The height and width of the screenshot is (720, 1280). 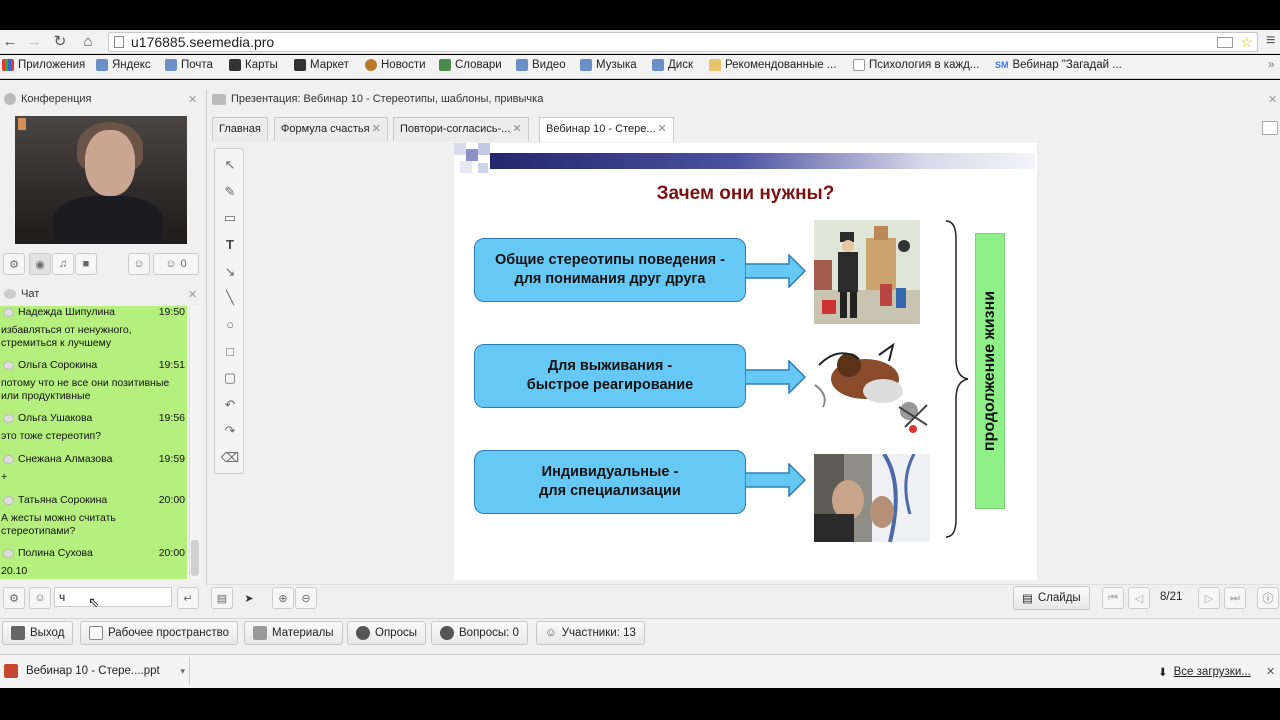 I want to click on tab-home: Главная, so click(x=240, y=129).